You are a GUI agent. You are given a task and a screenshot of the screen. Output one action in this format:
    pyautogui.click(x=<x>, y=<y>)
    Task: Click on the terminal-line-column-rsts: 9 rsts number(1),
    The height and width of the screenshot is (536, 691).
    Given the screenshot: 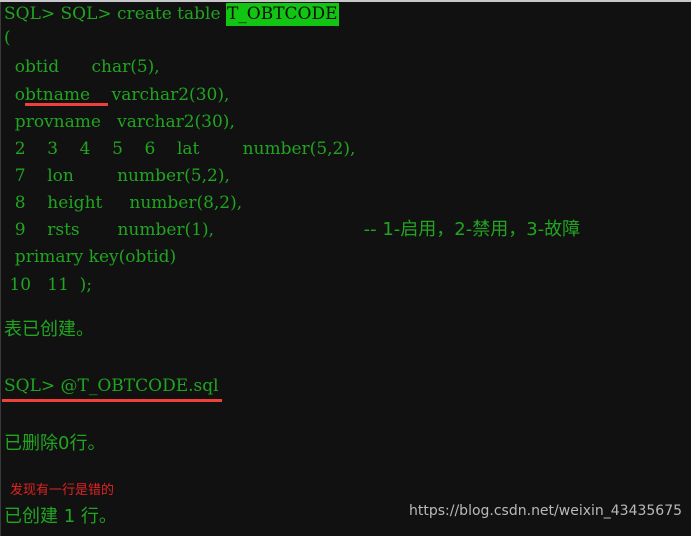 What is the action you would take?
    pyautogui.click(x=109, y=230)
    